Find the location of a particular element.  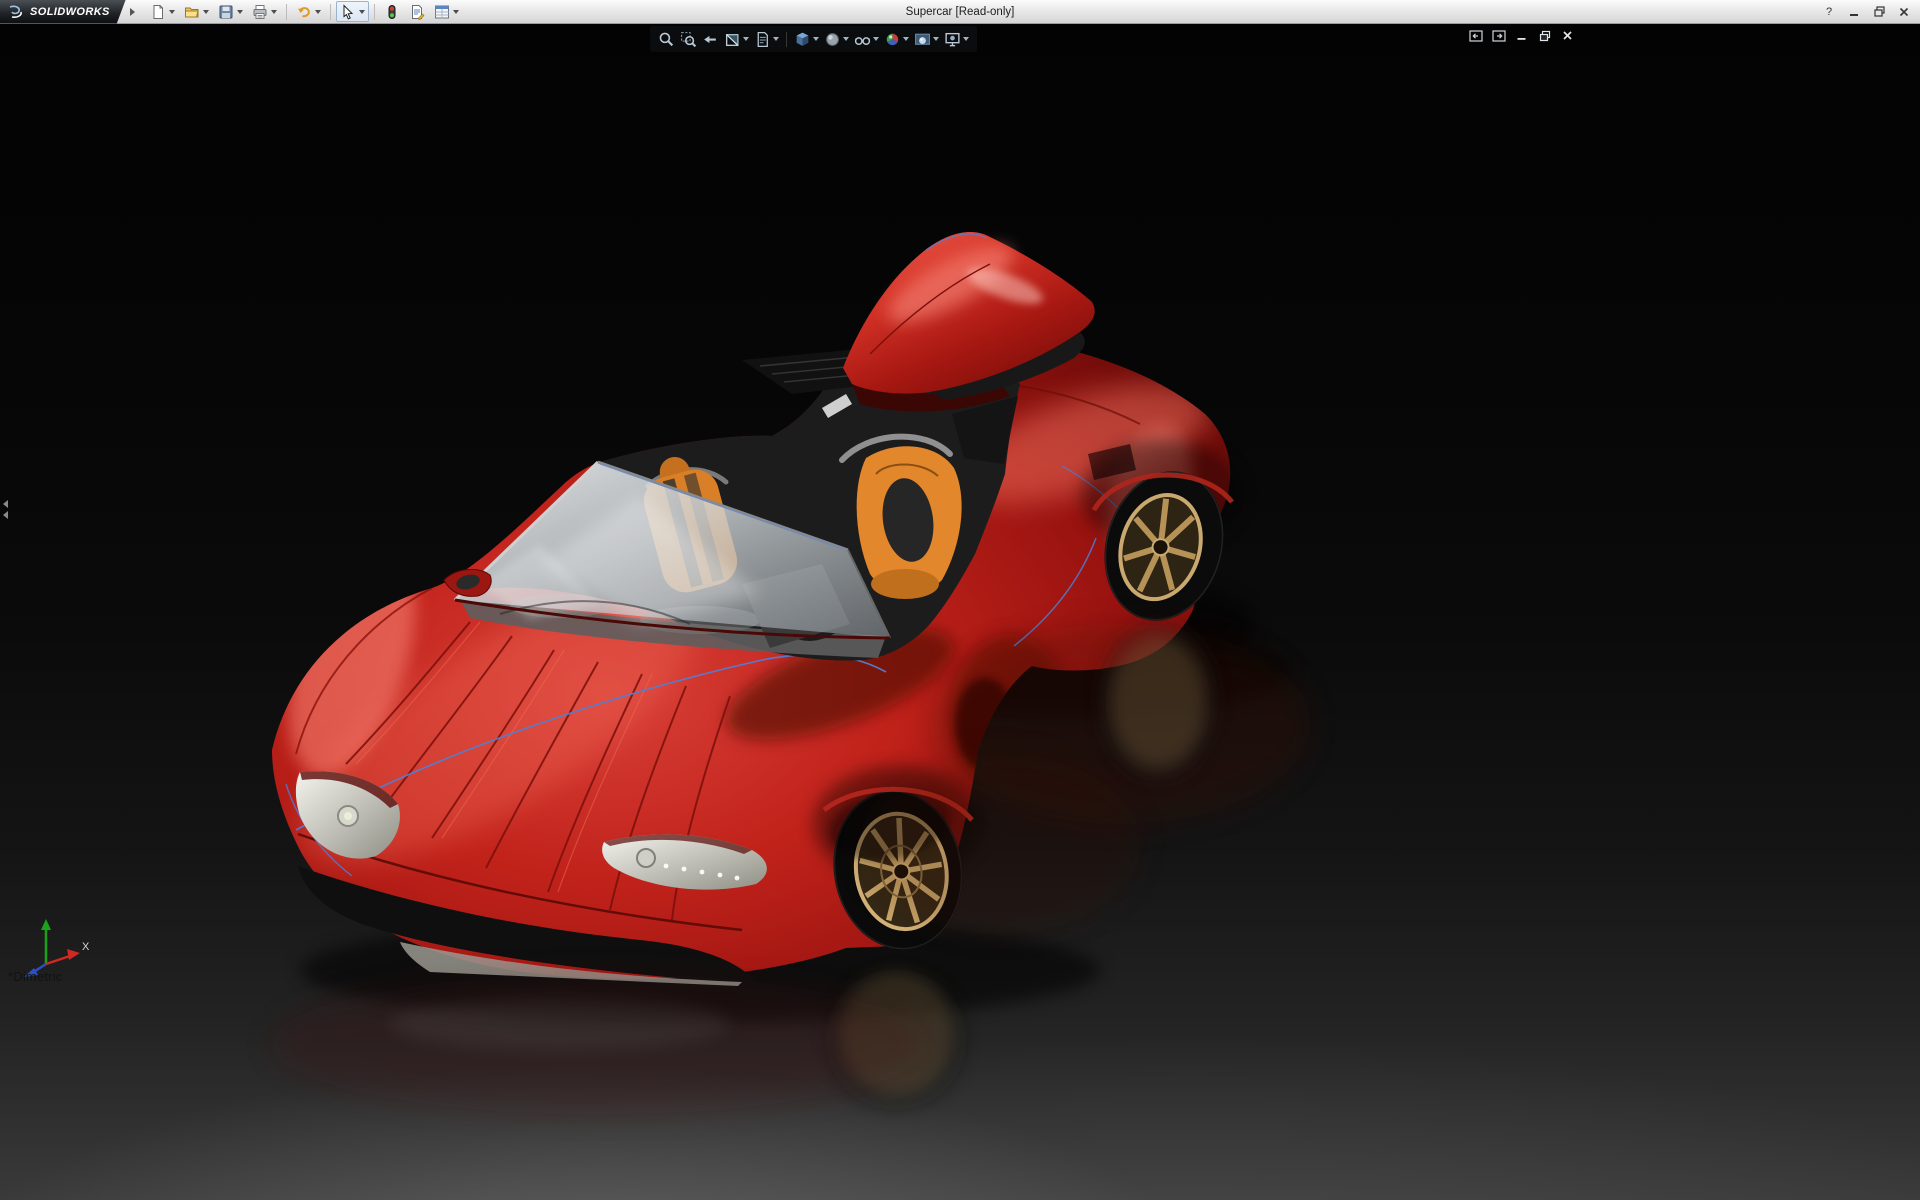

document-restore-button is located at coordinates (1544, 35).